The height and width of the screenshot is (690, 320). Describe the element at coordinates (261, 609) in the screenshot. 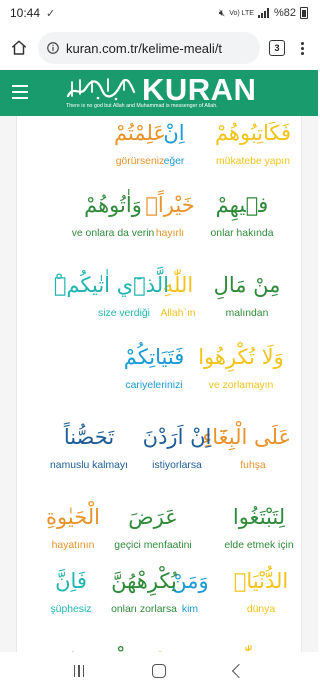

I see `word-meaning: dünya` at that location.